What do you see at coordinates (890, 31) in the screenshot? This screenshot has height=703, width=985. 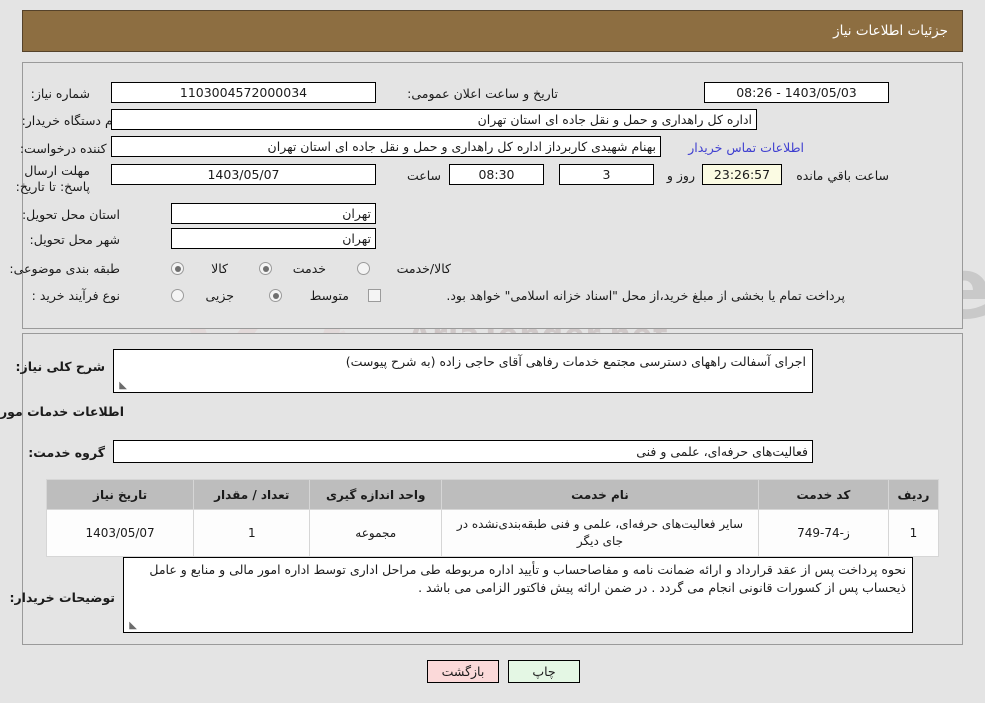 I see `page-title: جزئیات اطلاعات نیاز` at bounding box center [890, 31].